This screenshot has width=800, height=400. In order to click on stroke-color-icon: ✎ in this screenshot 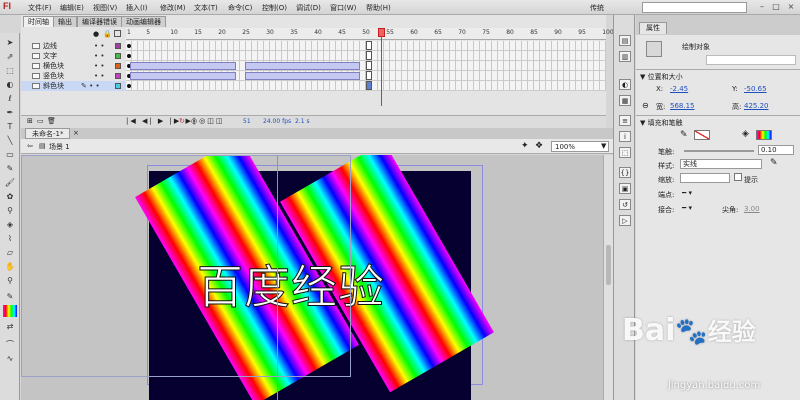, I will do `click(10, 297)`.